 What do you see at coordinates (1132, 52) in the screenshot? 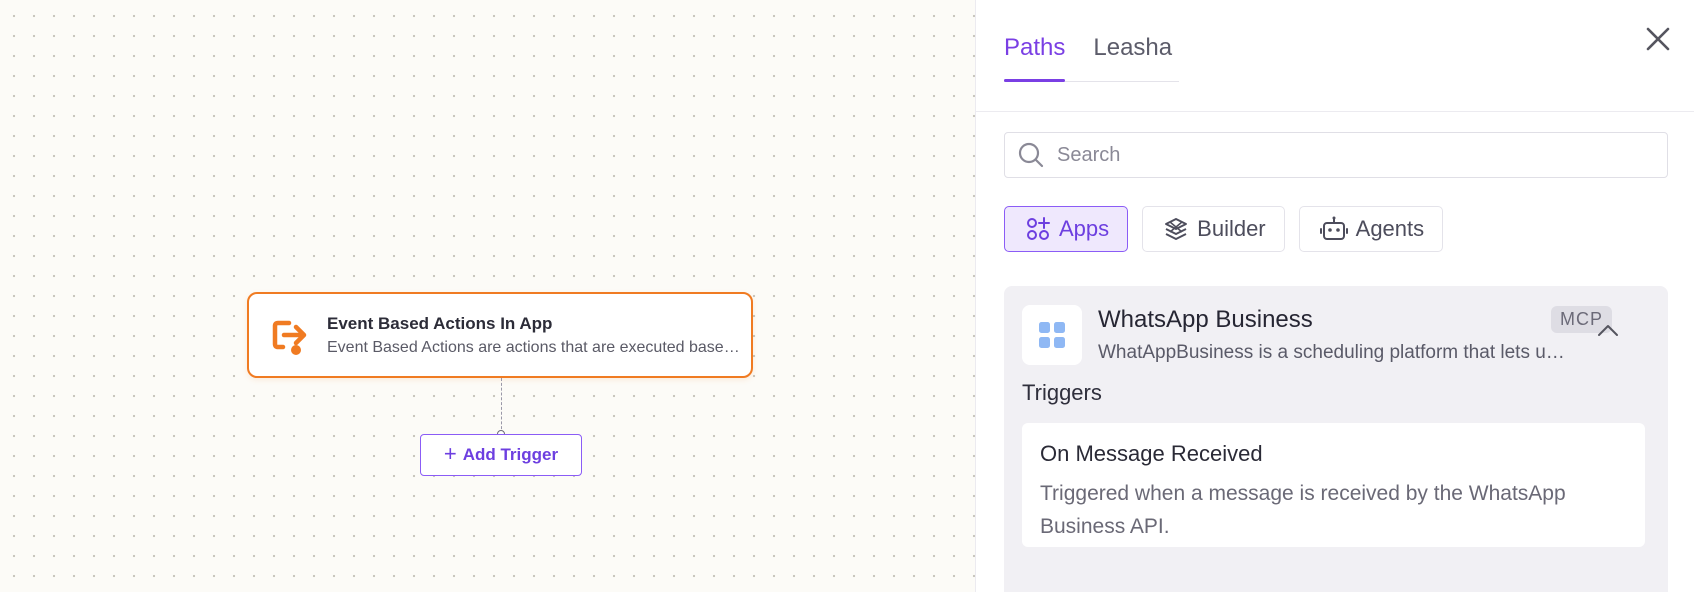
I see `tab-leasha: Leasha` at bounding box center [1132, 52].